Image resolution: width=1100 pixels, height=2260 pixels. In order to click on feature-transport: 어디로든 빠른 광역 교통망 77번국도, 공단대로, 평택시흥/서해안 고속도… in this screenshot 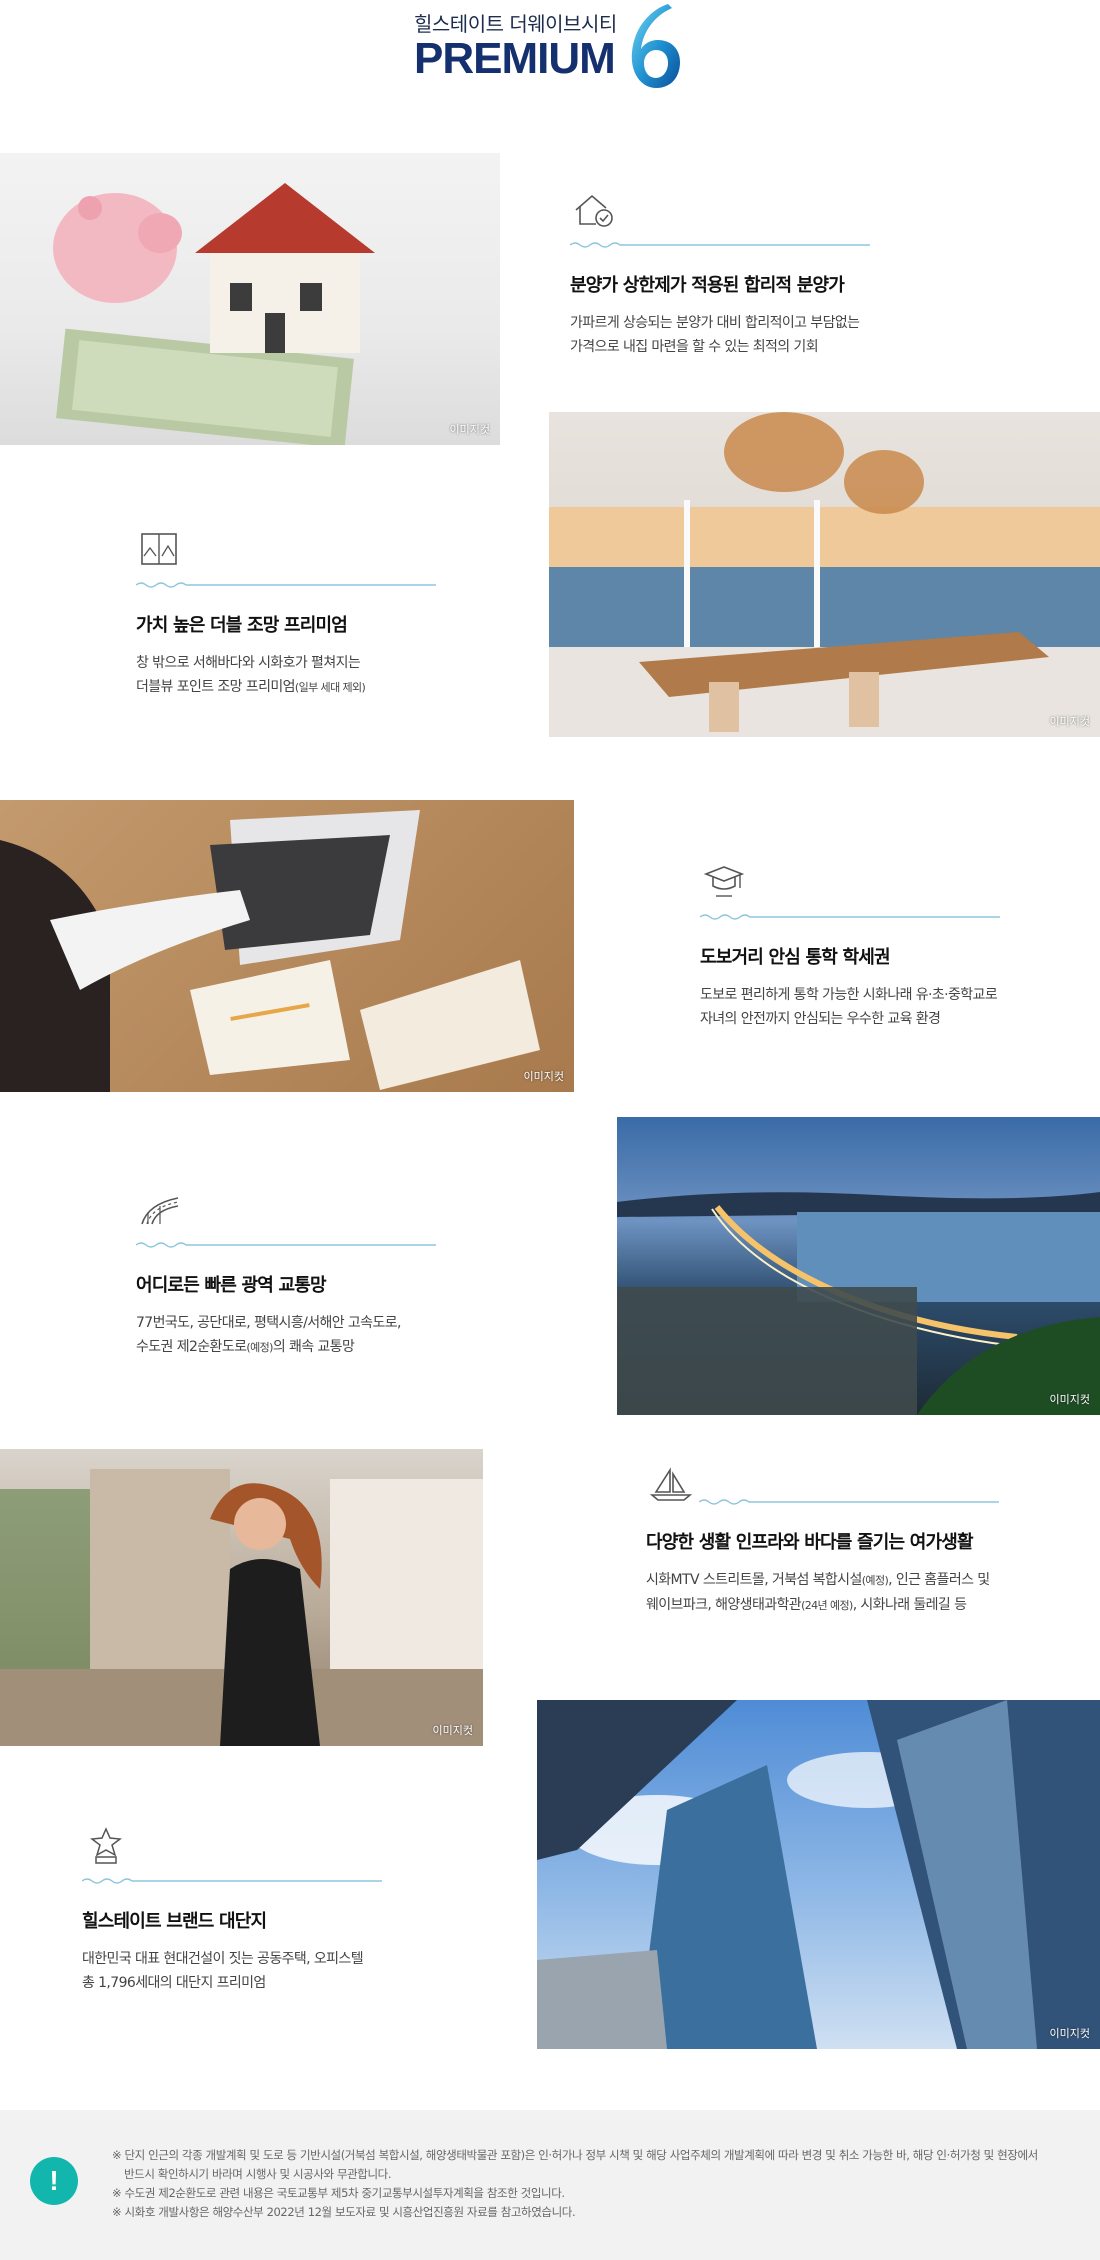, I will do `click(305, 1275)`.